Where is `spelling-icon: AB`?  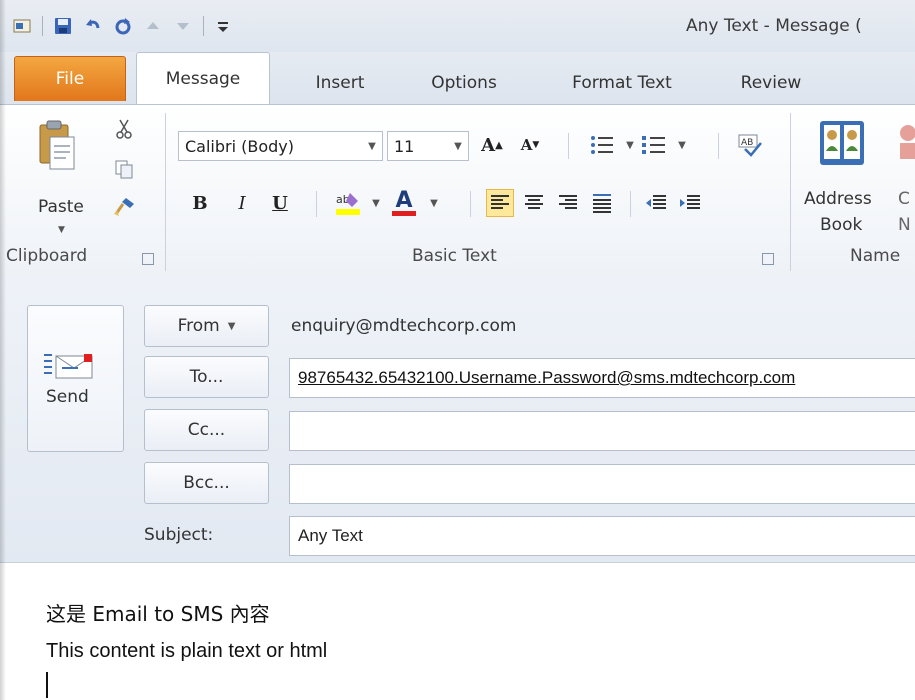
spelling-icon: AB is located at coordinates (750, 145).